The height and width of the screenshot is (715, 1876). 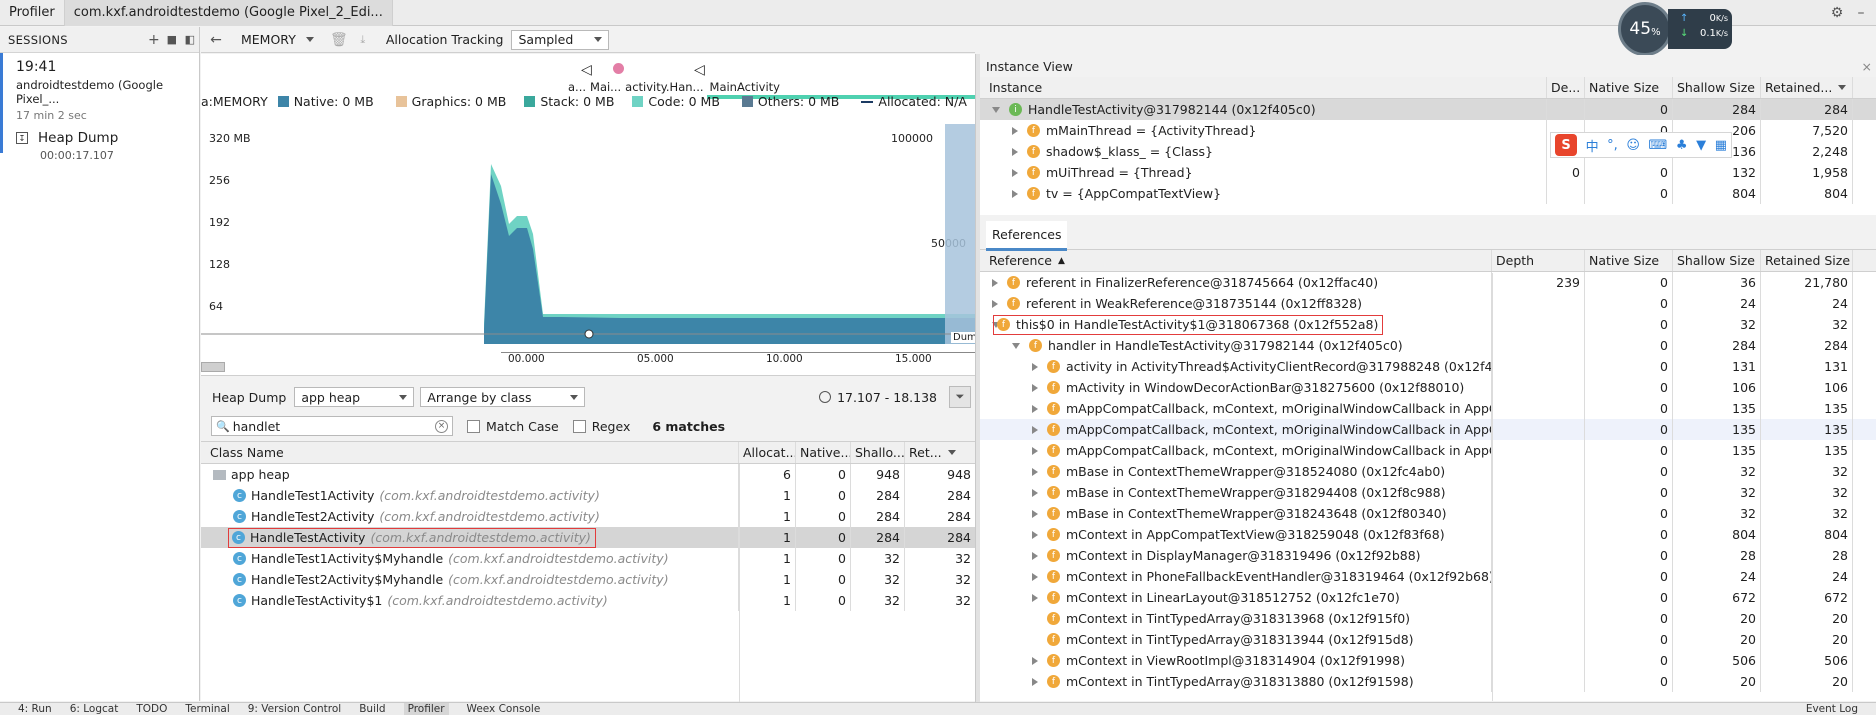 I want to click on instance-row: fshadow$_klass_ = {Class} 0 136 2,248, so click(x=1428, y=151).